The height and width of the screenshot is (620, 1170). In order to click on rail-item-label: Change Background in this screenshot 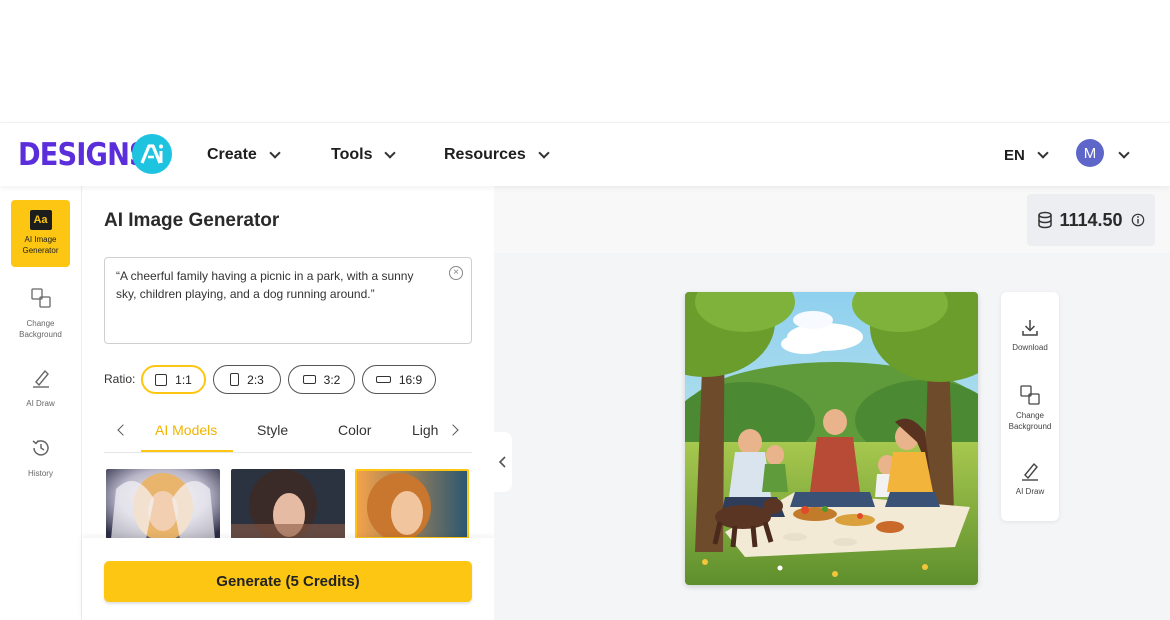, I will do `click(40, 329)`.